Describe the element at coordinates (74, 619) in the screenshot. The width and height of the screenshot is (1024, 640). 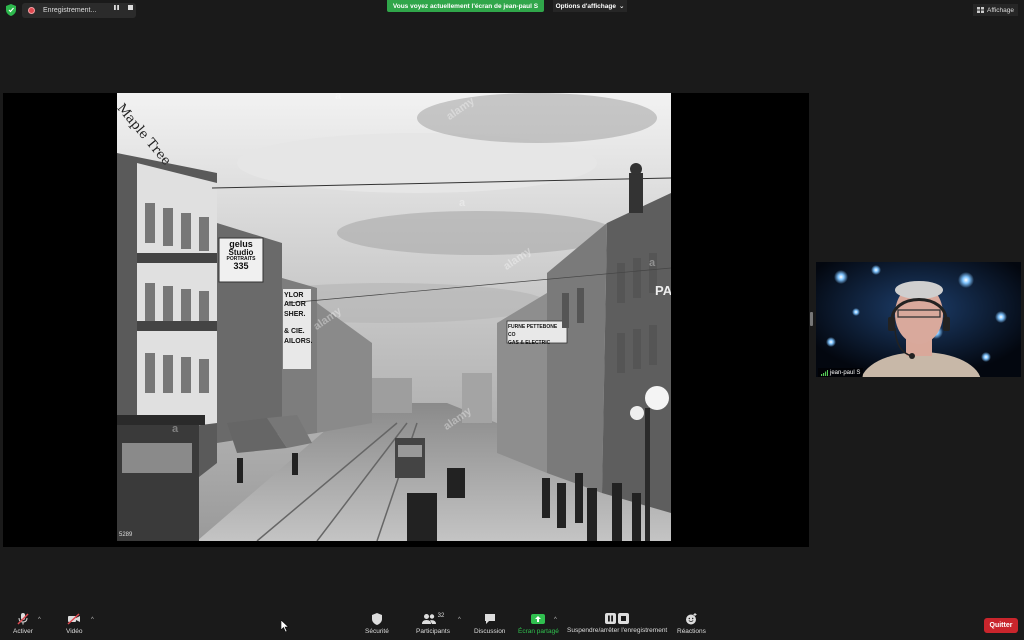
I see `video-camera-off-icon` at that location.